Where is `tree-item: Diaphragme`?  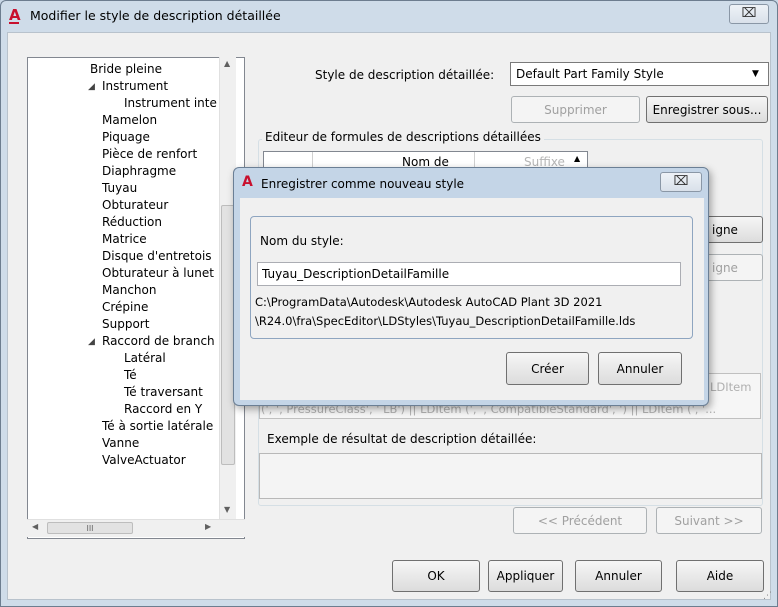
tree-item: Diaphragme is located at coordinates (139, 171).